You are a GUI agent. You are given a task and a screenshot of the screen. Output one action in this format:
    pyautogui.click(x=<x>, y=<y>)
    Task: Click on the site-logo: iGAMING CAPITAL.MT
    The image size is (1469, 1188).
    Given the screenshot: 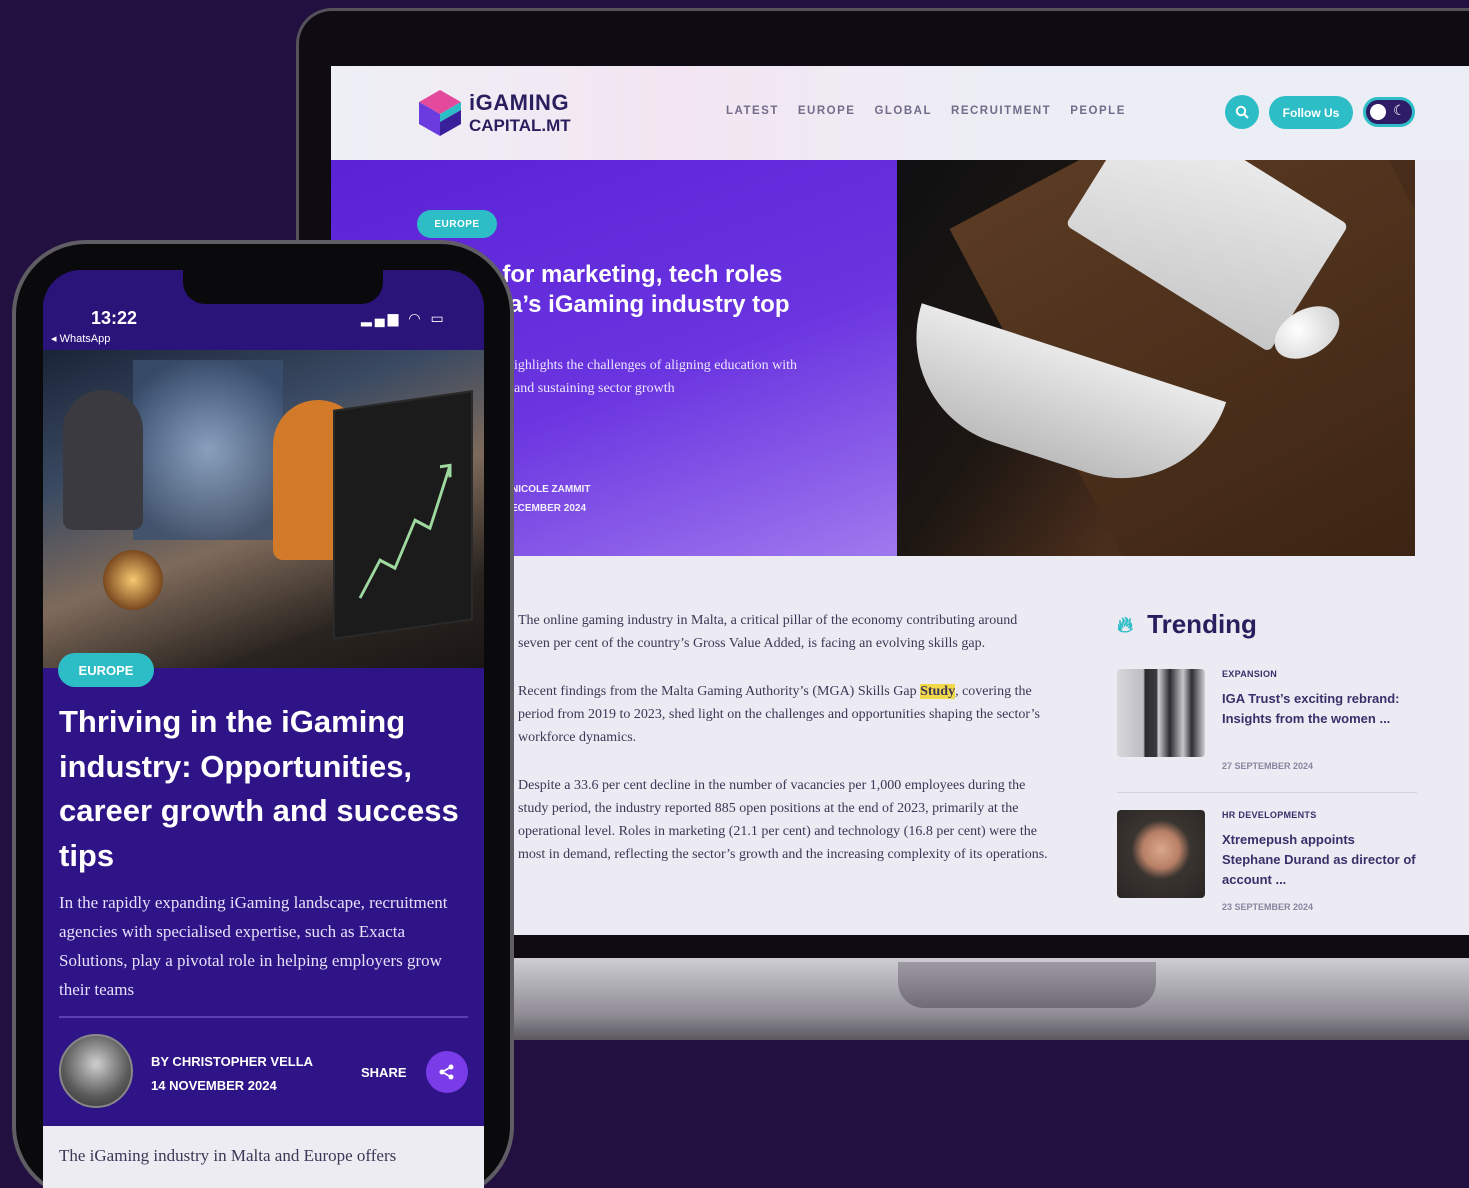 What is the action you would take?
    pyautogui.click(x=497, y=114)
    